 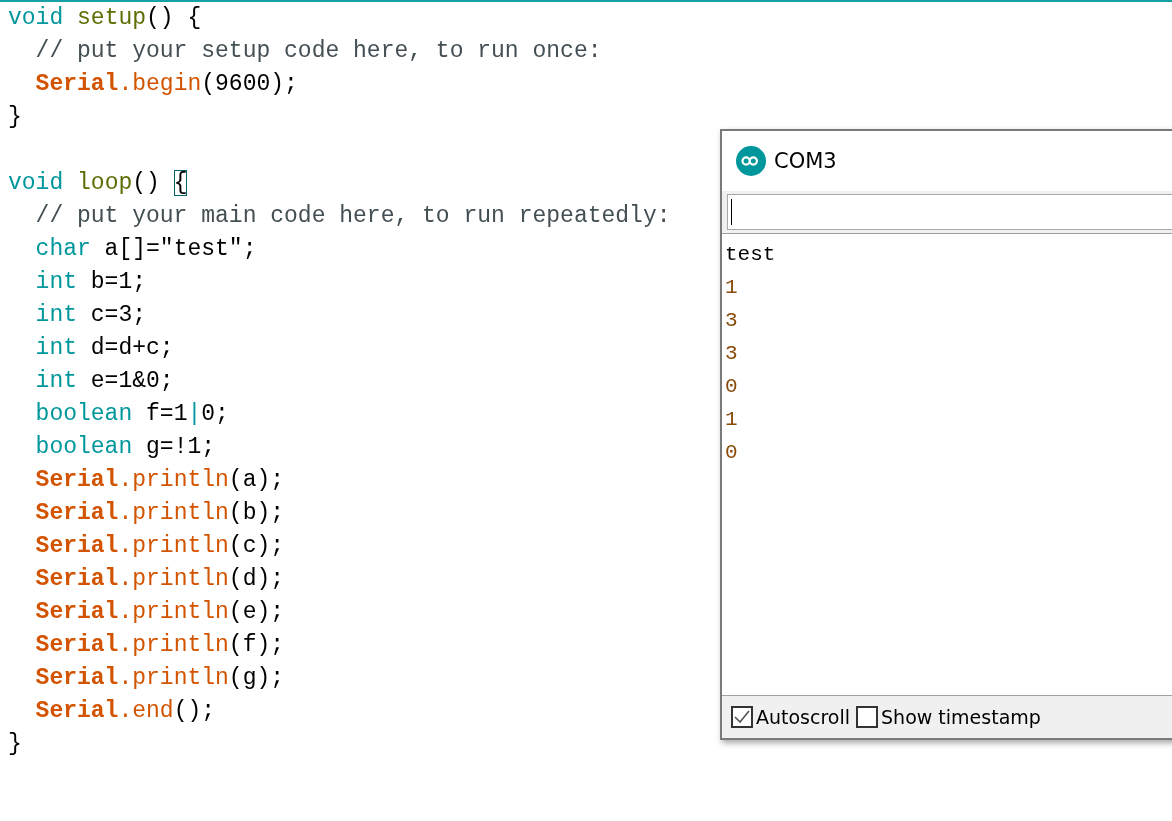 I want to click on code-line: boolean g=!1;, so click(x=125, y=447).